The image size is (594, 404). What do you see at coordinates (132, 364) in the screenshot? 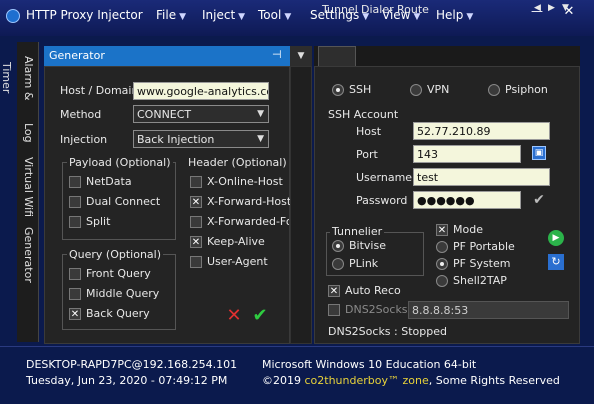
I see `status-host: DESKTOP-RAPD7PC@192.168.254.101` at bounding box center [132, 364].